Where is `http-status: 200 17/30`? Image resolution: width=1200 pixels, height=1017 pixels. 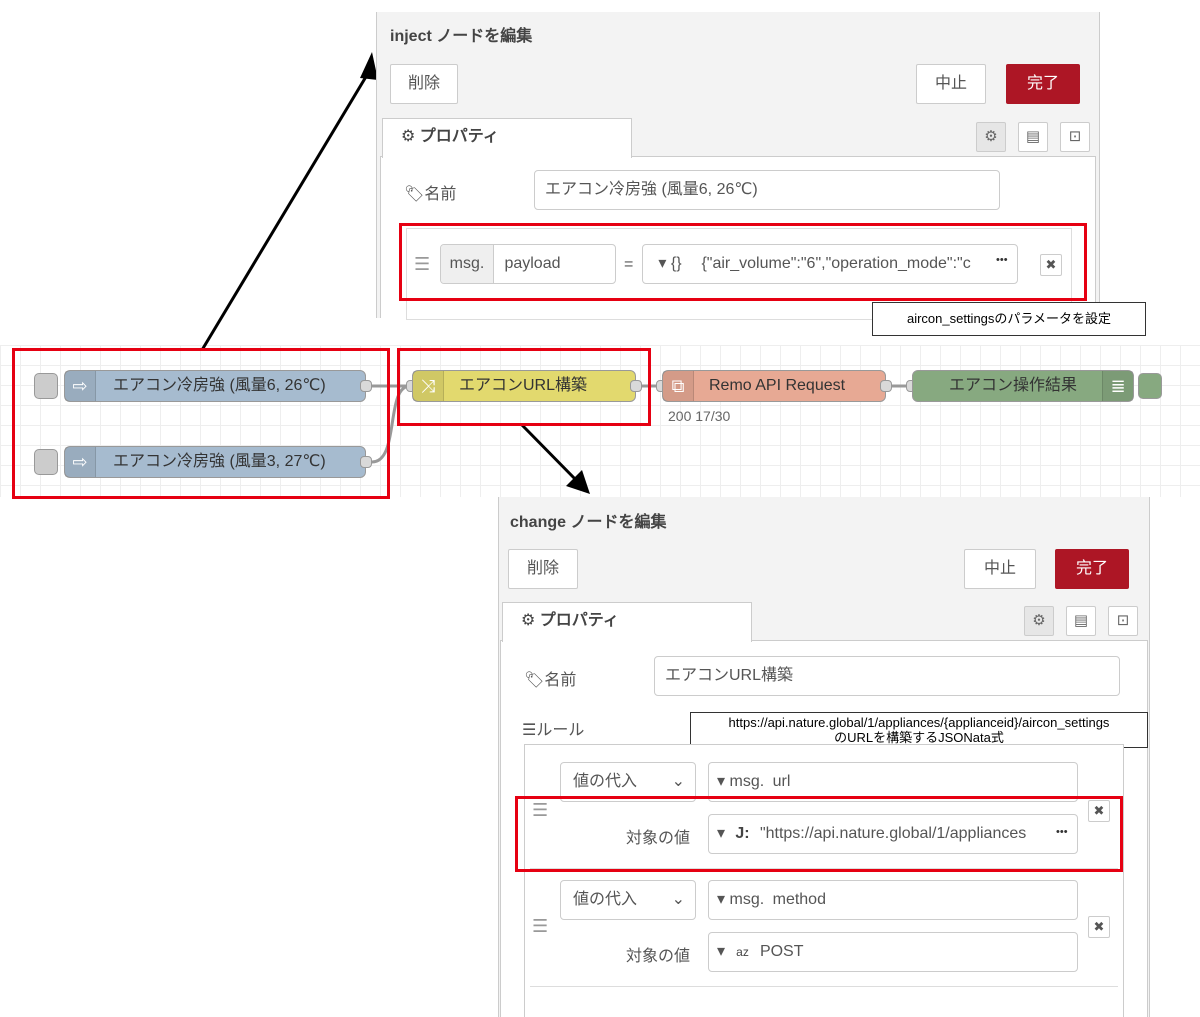
http-status: 200 17/30 is located at coordinates (699, 416).